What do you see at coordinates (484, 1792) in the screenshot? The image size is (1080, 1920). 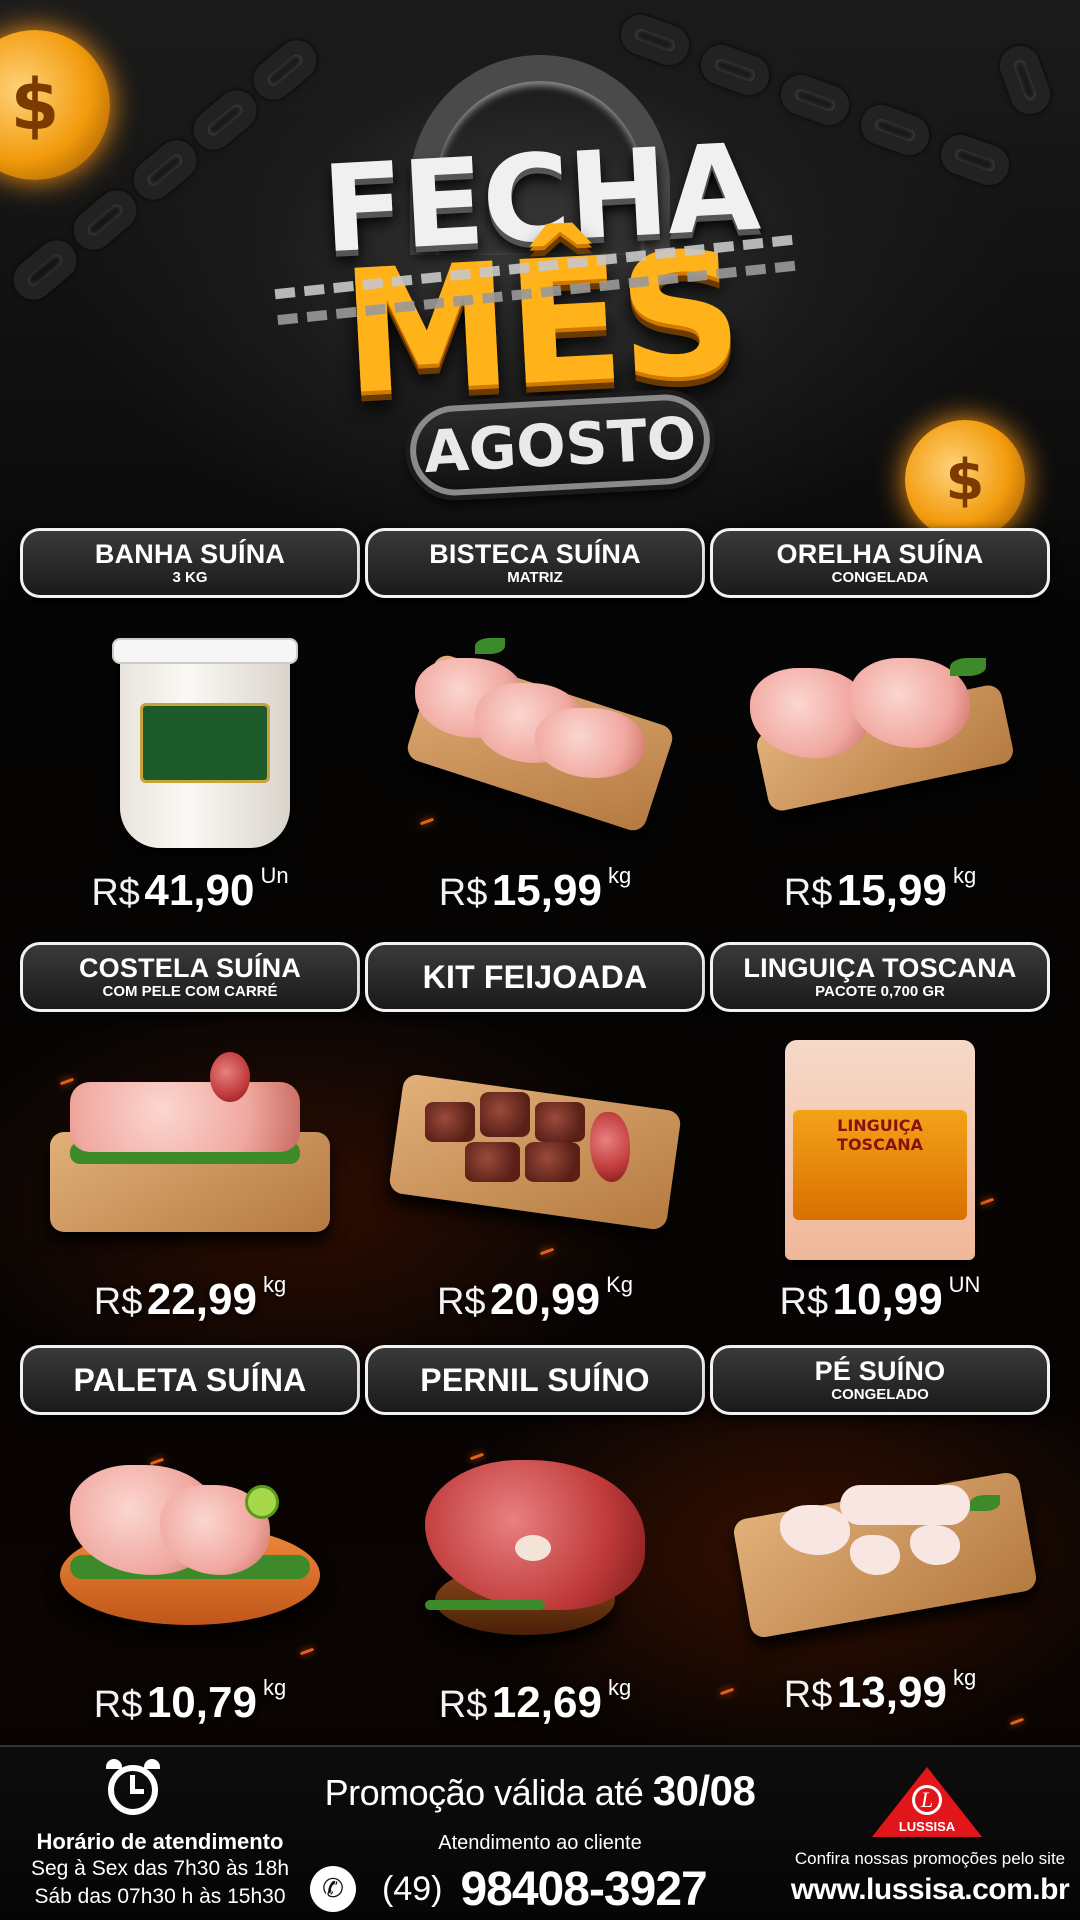 I see `promo-prefix: Promoção válida até` at bounding box center [484, 1792].